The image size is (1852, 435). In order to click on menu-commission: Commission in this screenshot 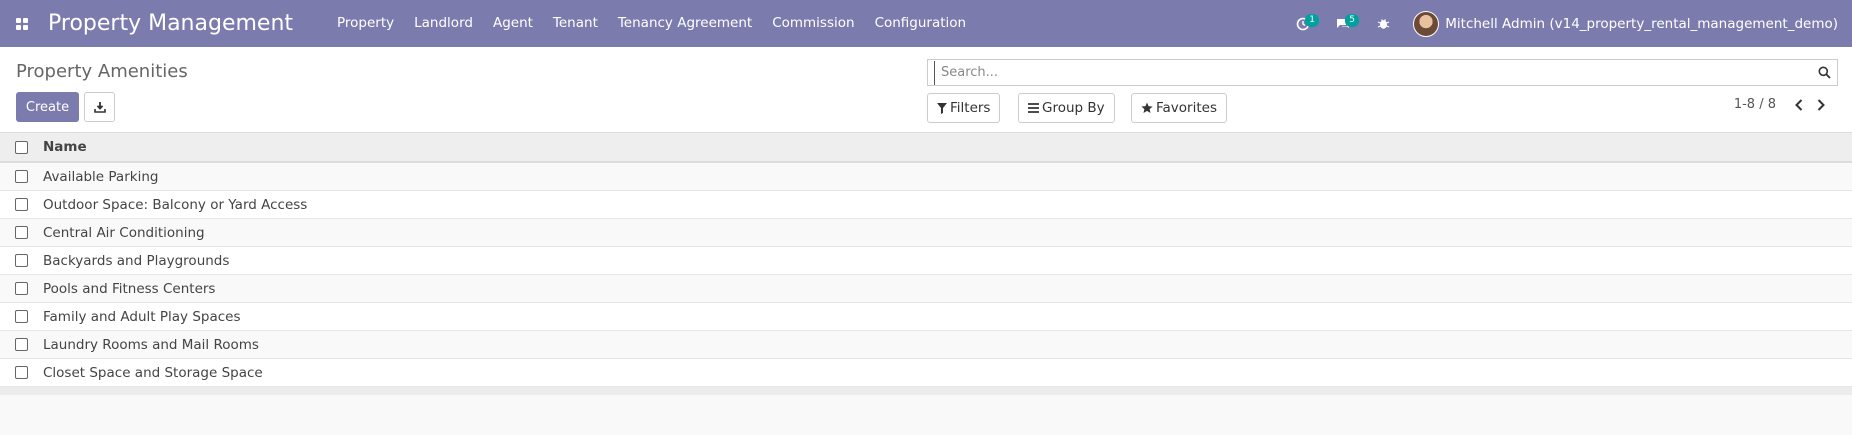, I will do `click(813, 23)`.